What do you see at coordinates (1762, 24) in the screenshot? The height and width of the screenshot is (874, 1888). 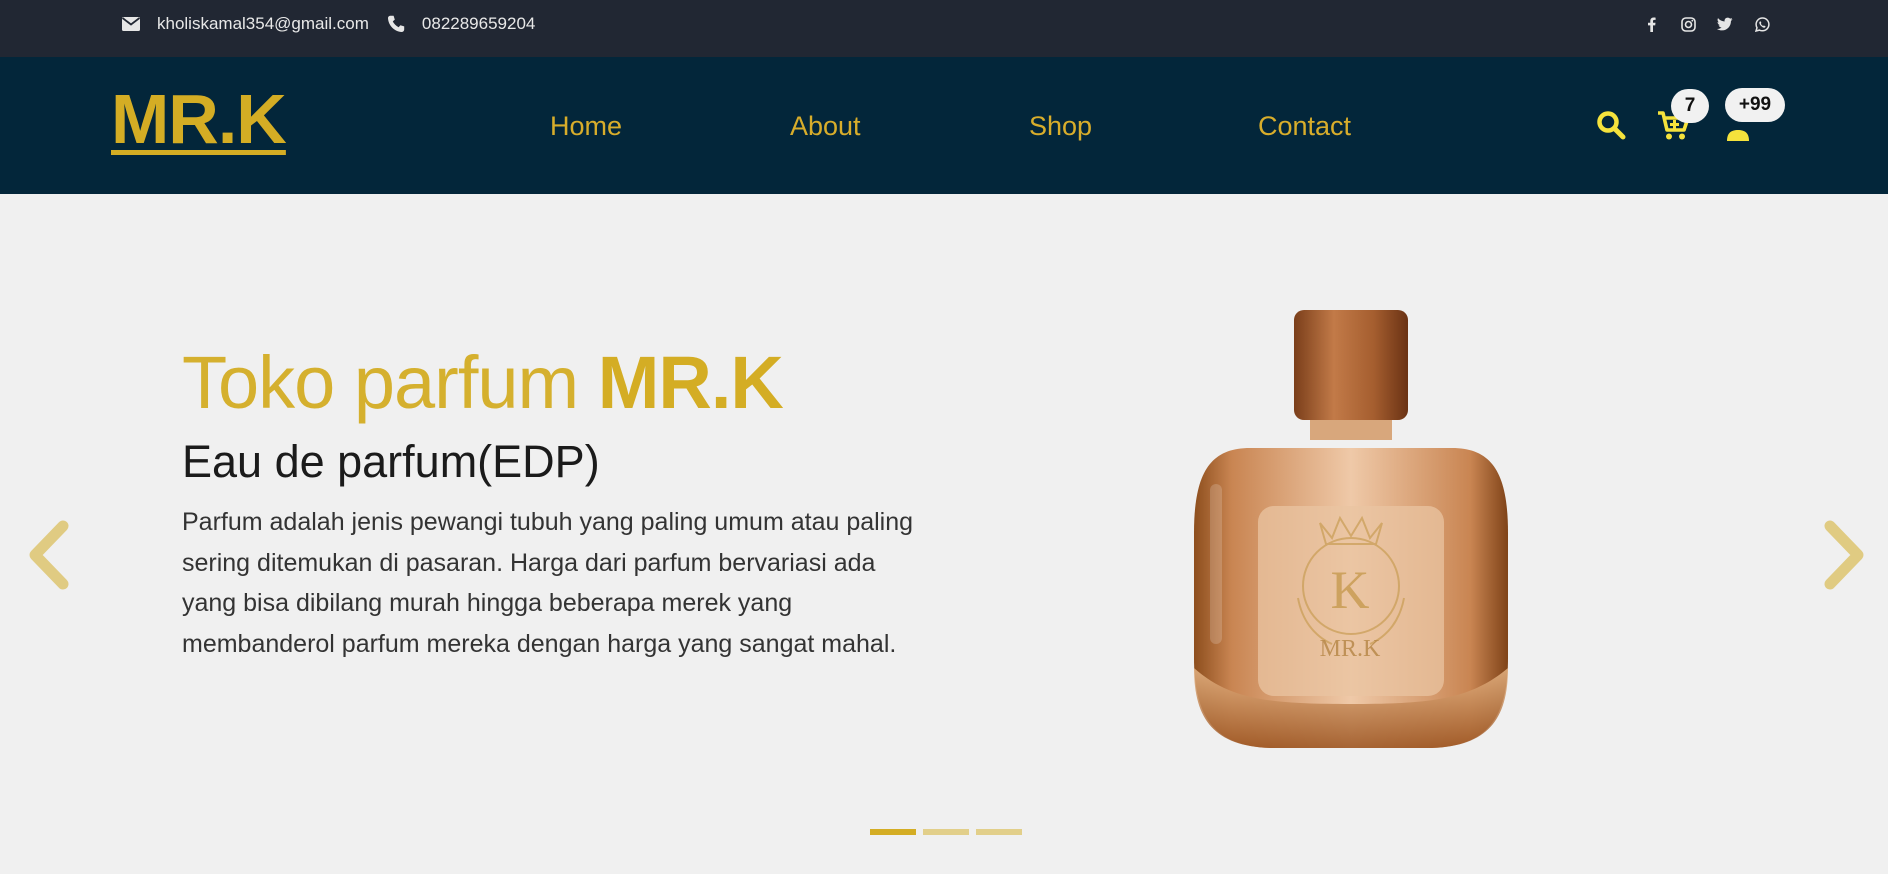 I see `whatsapp-icon` at bounding box center [1762, 24].